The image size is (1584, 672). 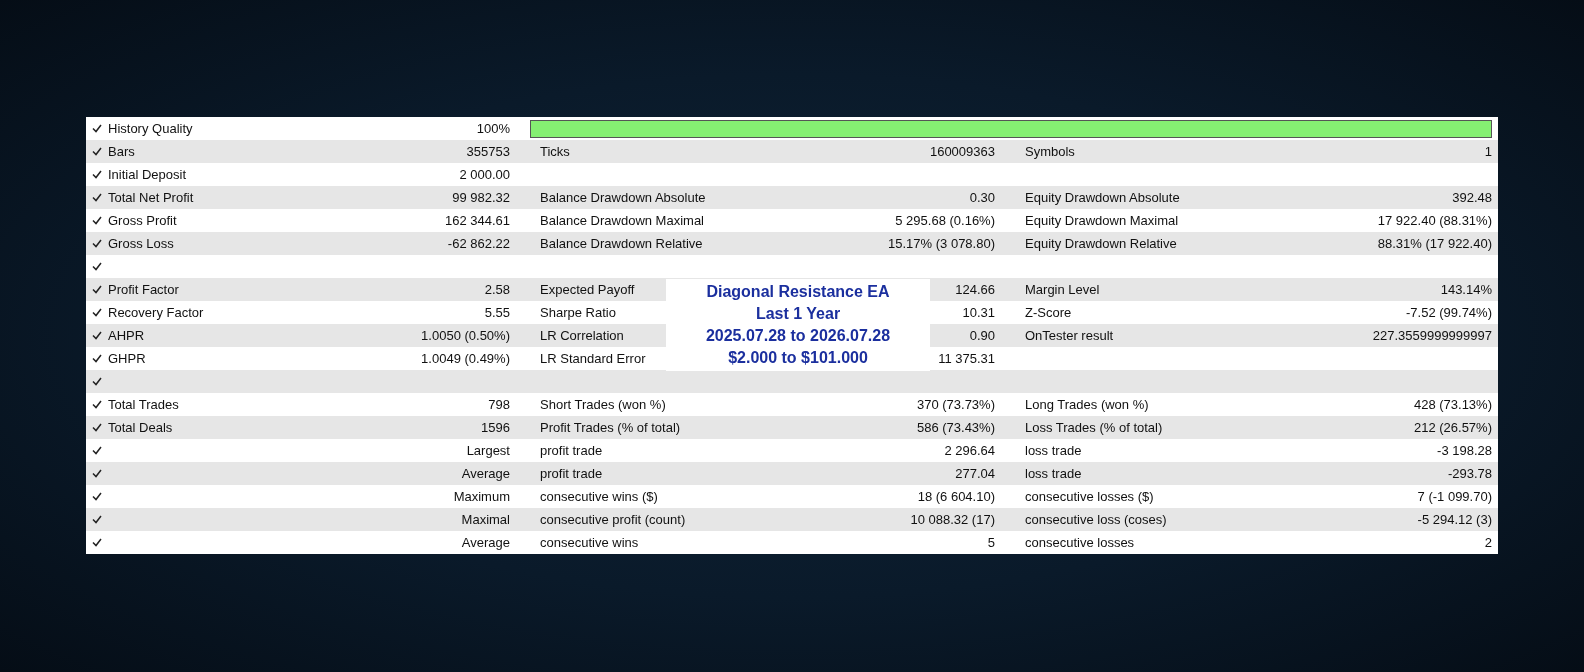 I want to click on metric-label: Gross Profit, so click(x=142, y=220).